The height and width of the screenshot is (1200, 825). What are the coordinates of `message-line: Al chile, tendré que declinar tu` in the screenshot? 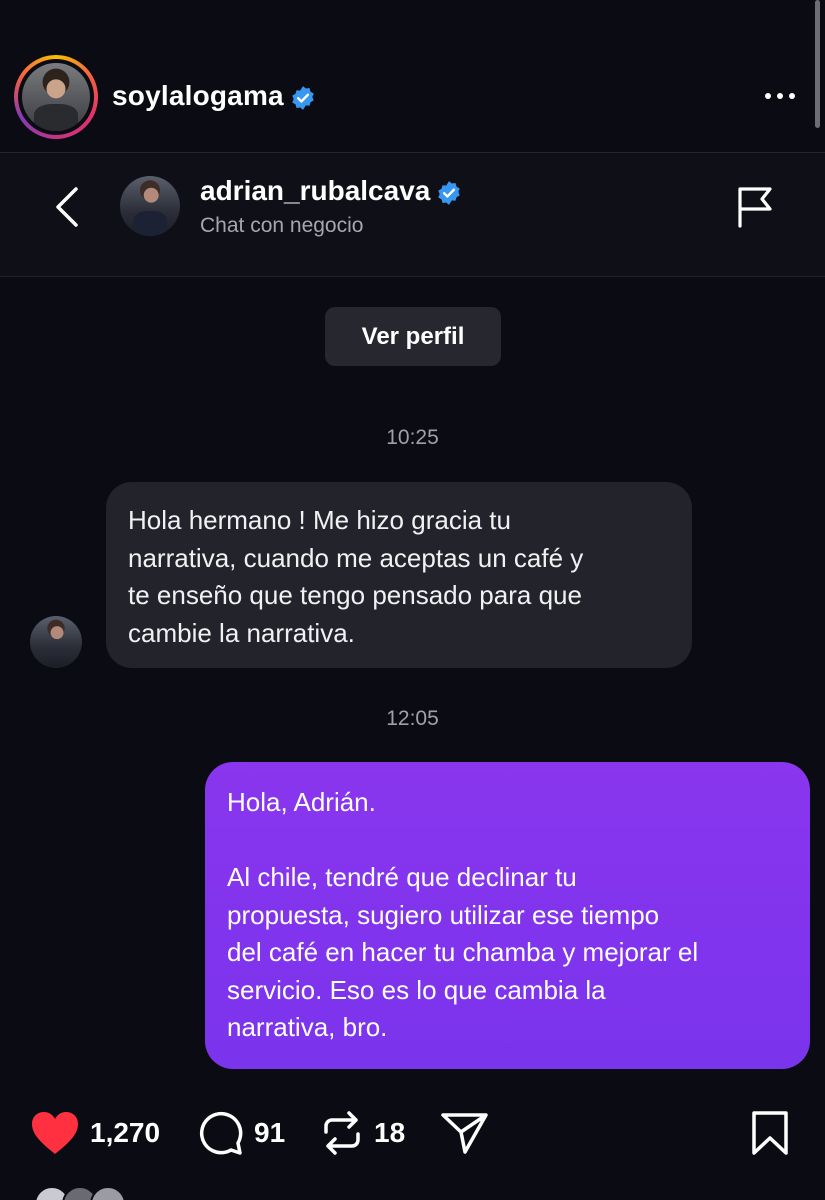 It's located at (402, 877).